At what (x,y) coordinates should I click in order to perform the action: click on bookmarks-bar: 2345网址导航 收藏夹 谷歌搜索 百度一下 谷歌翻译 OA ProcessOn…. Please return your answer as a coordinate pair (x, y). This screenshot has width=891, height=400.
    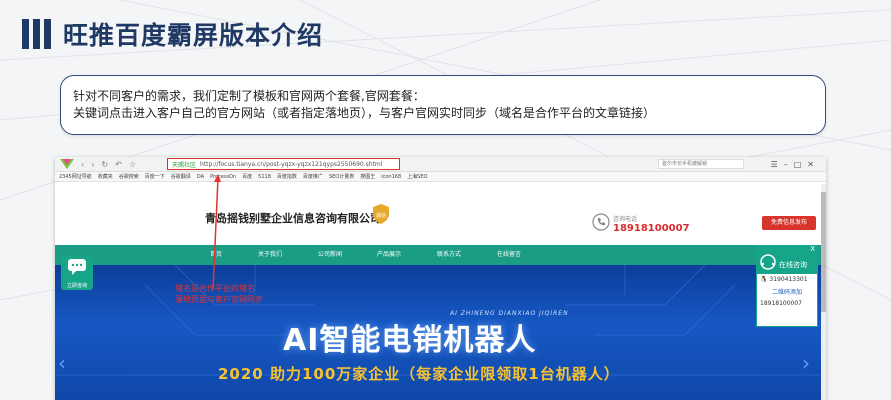
    Looking at the image, I should click on (440, 177).